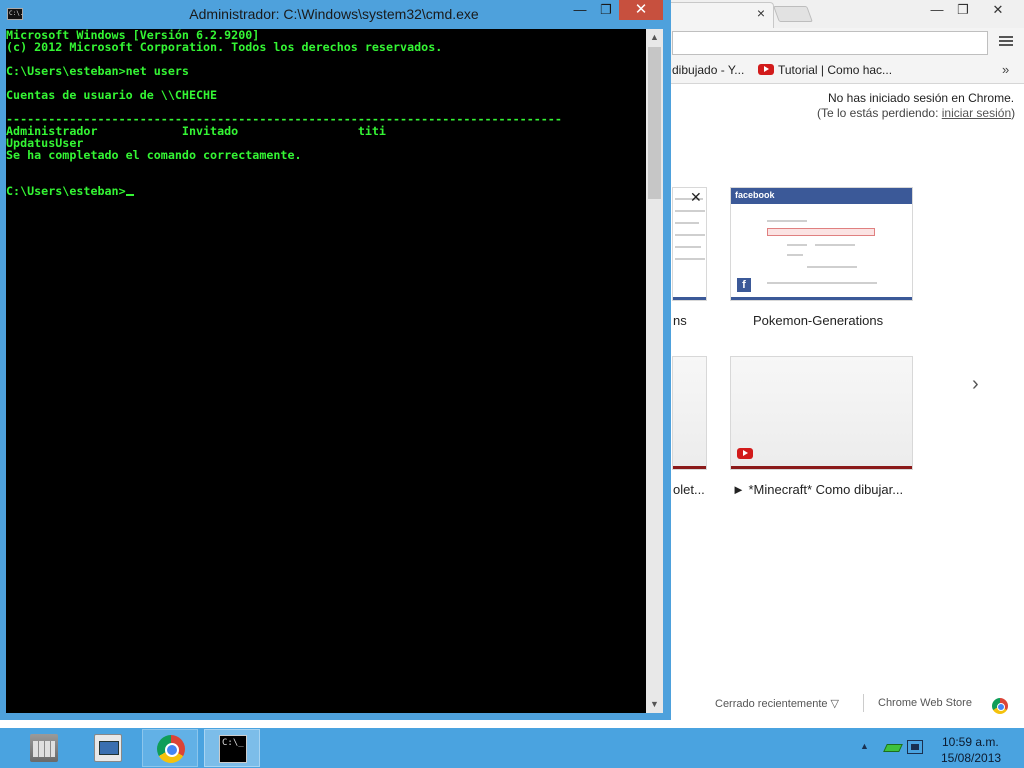  Describe the element at coordinates (998, 10) in the screenshot. I see `chrome-close-button: ✕` at that location.